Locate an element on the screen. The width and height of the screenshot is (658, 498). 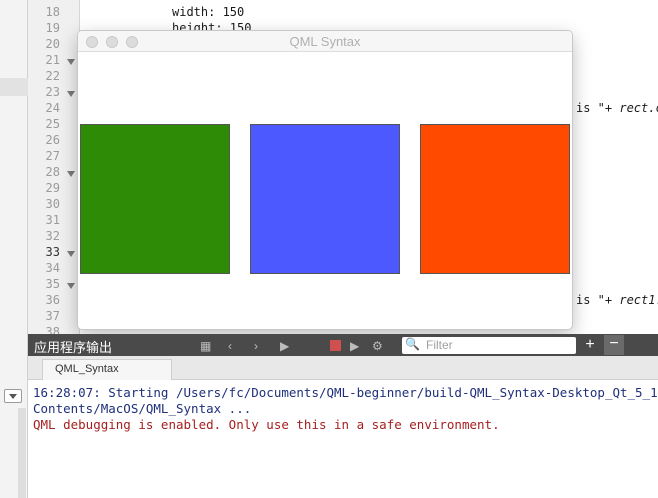
line-number: 36 is located at coordinates (52, 300).